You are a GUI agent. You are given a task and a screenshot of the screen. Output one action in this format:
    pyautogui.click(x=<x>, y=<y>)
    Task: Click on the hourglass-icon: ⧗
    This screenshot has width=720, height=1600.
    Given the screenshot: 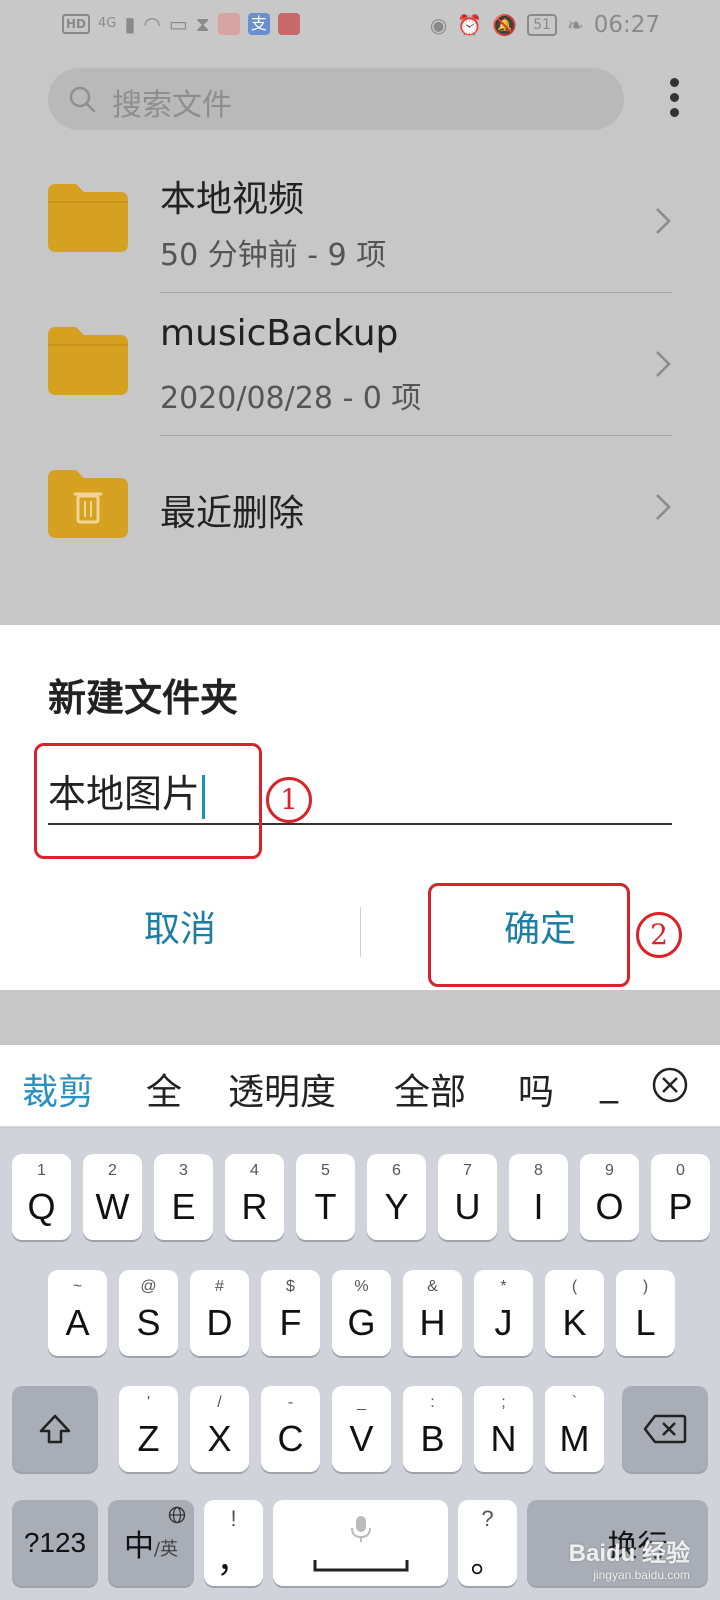 What is the action you would take?
    pyautogui.click(x=202, y=24)
    